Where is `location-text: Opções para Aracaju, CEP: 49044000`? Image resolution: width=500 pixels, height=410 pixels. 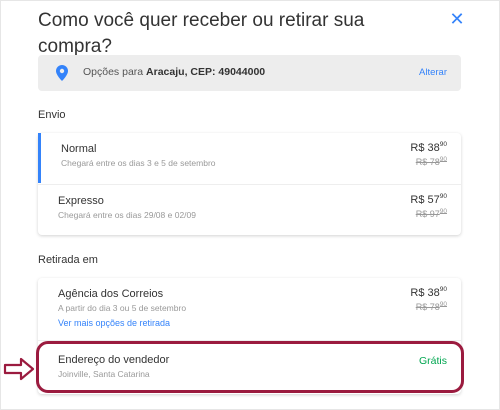
location-text: Opções para Aracaju, CEP: 49044000 is located at coordinates (174, 72).